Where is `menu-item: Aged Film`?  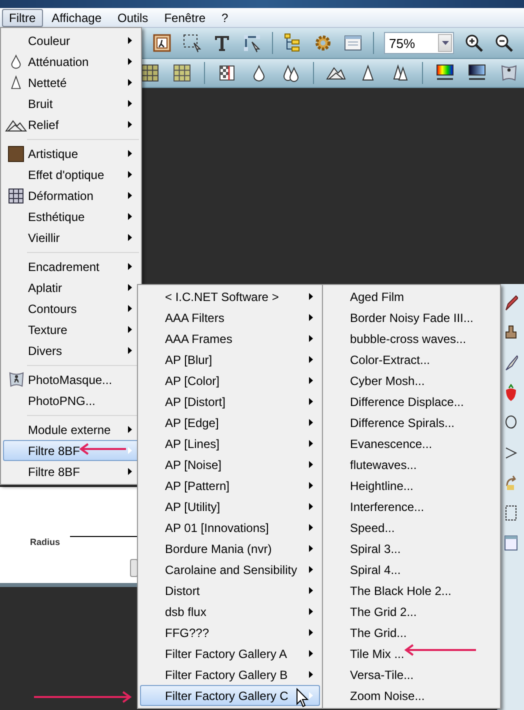
menu-item: Aged Film is located at coordinates (411, 296).